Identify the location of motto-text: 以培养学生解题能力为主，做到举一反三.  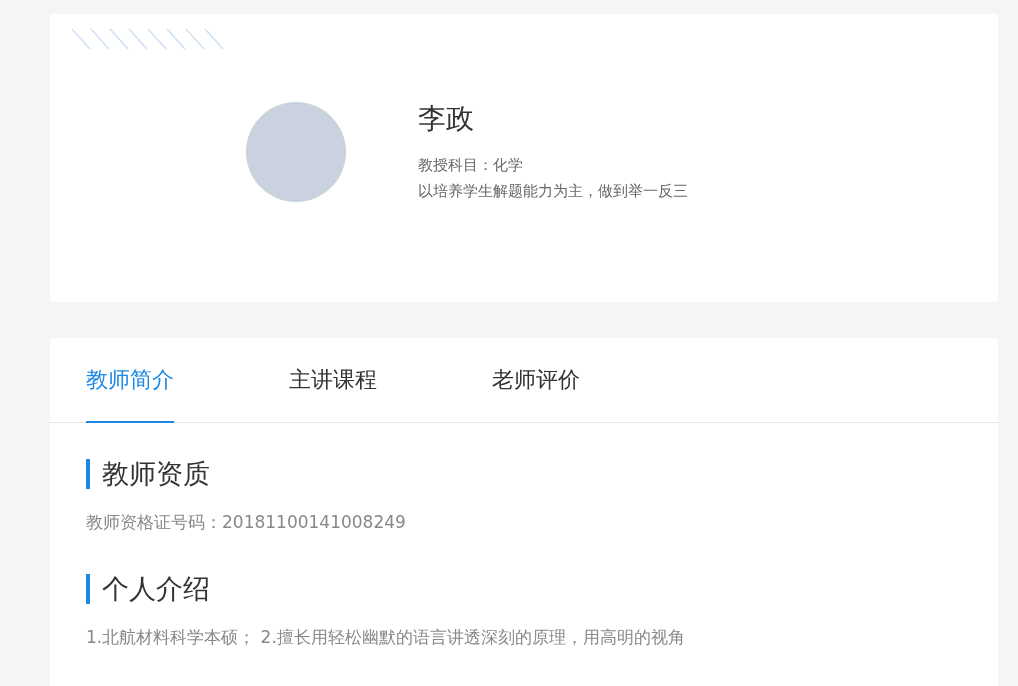
(553, 191).